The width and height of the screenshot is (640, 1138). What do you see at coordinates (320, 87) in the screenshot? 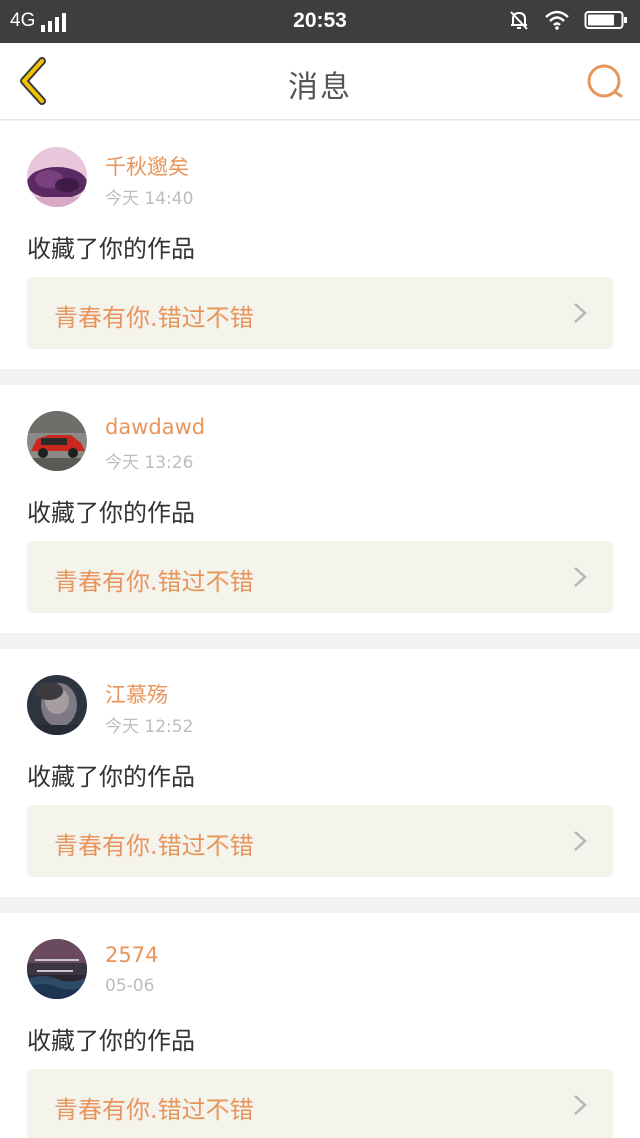
I see `page-title: 消息` at bounding box center [320, 87].